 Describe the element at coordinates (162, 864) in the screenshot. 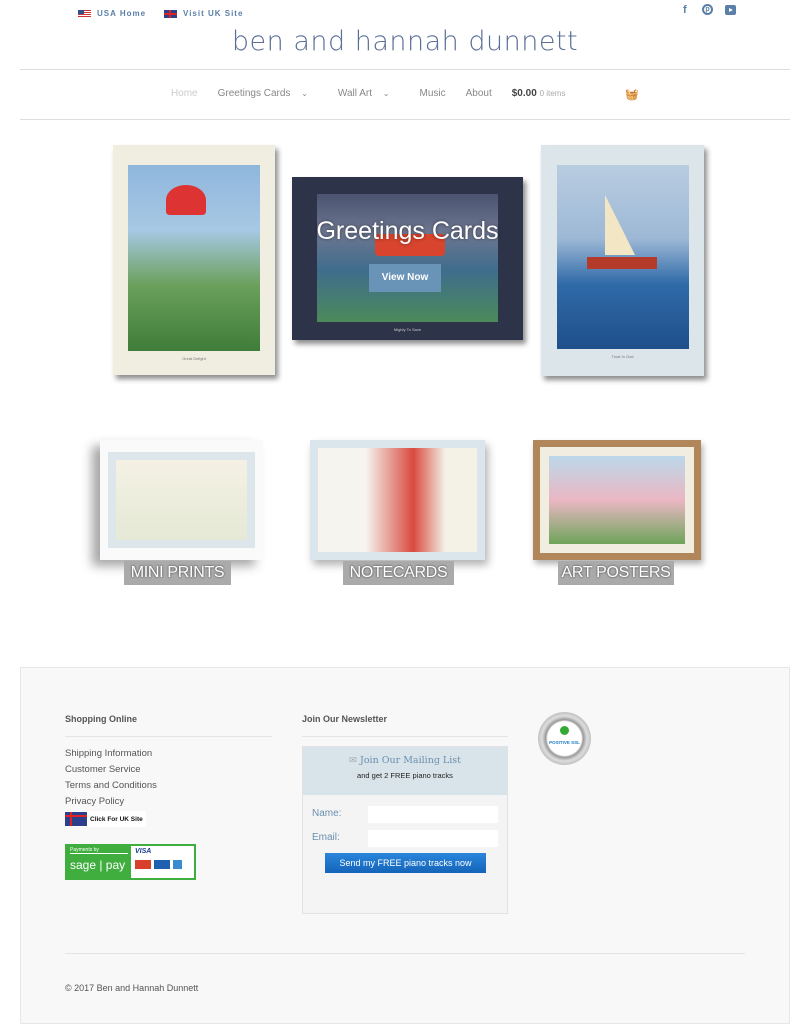

I see `maestro-icon` at that location.